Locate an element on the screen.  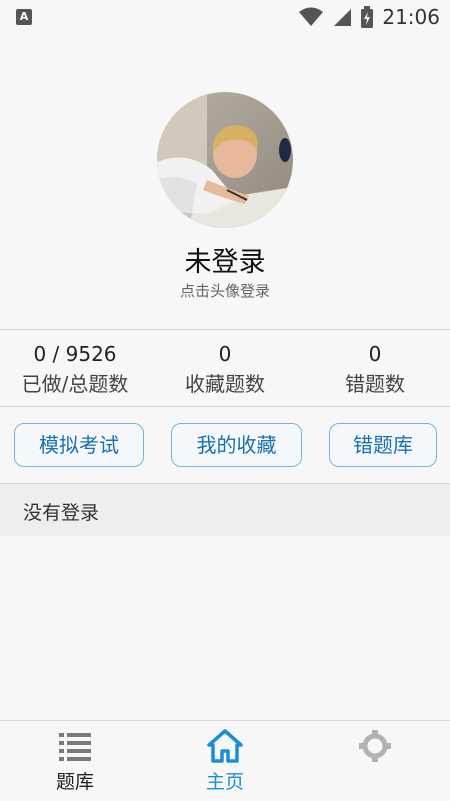
avatar-photo is located at coordinates (225, 160).